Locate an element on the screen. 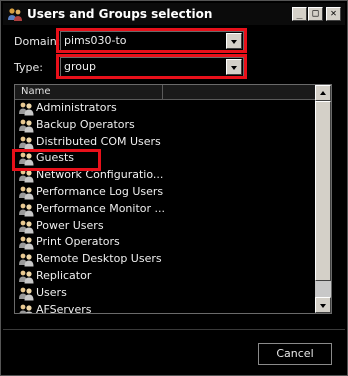 The image size is (348, 376). list-header: Name is located at coordinates (165, 92).